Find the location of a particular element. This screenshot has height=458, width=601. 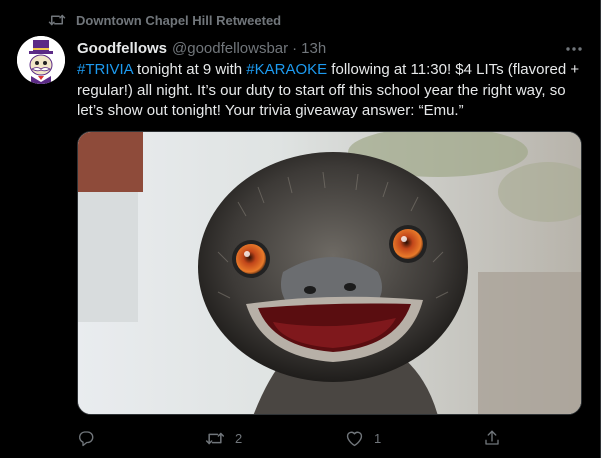

like-count: 1 is located at coordinates (378, 438).